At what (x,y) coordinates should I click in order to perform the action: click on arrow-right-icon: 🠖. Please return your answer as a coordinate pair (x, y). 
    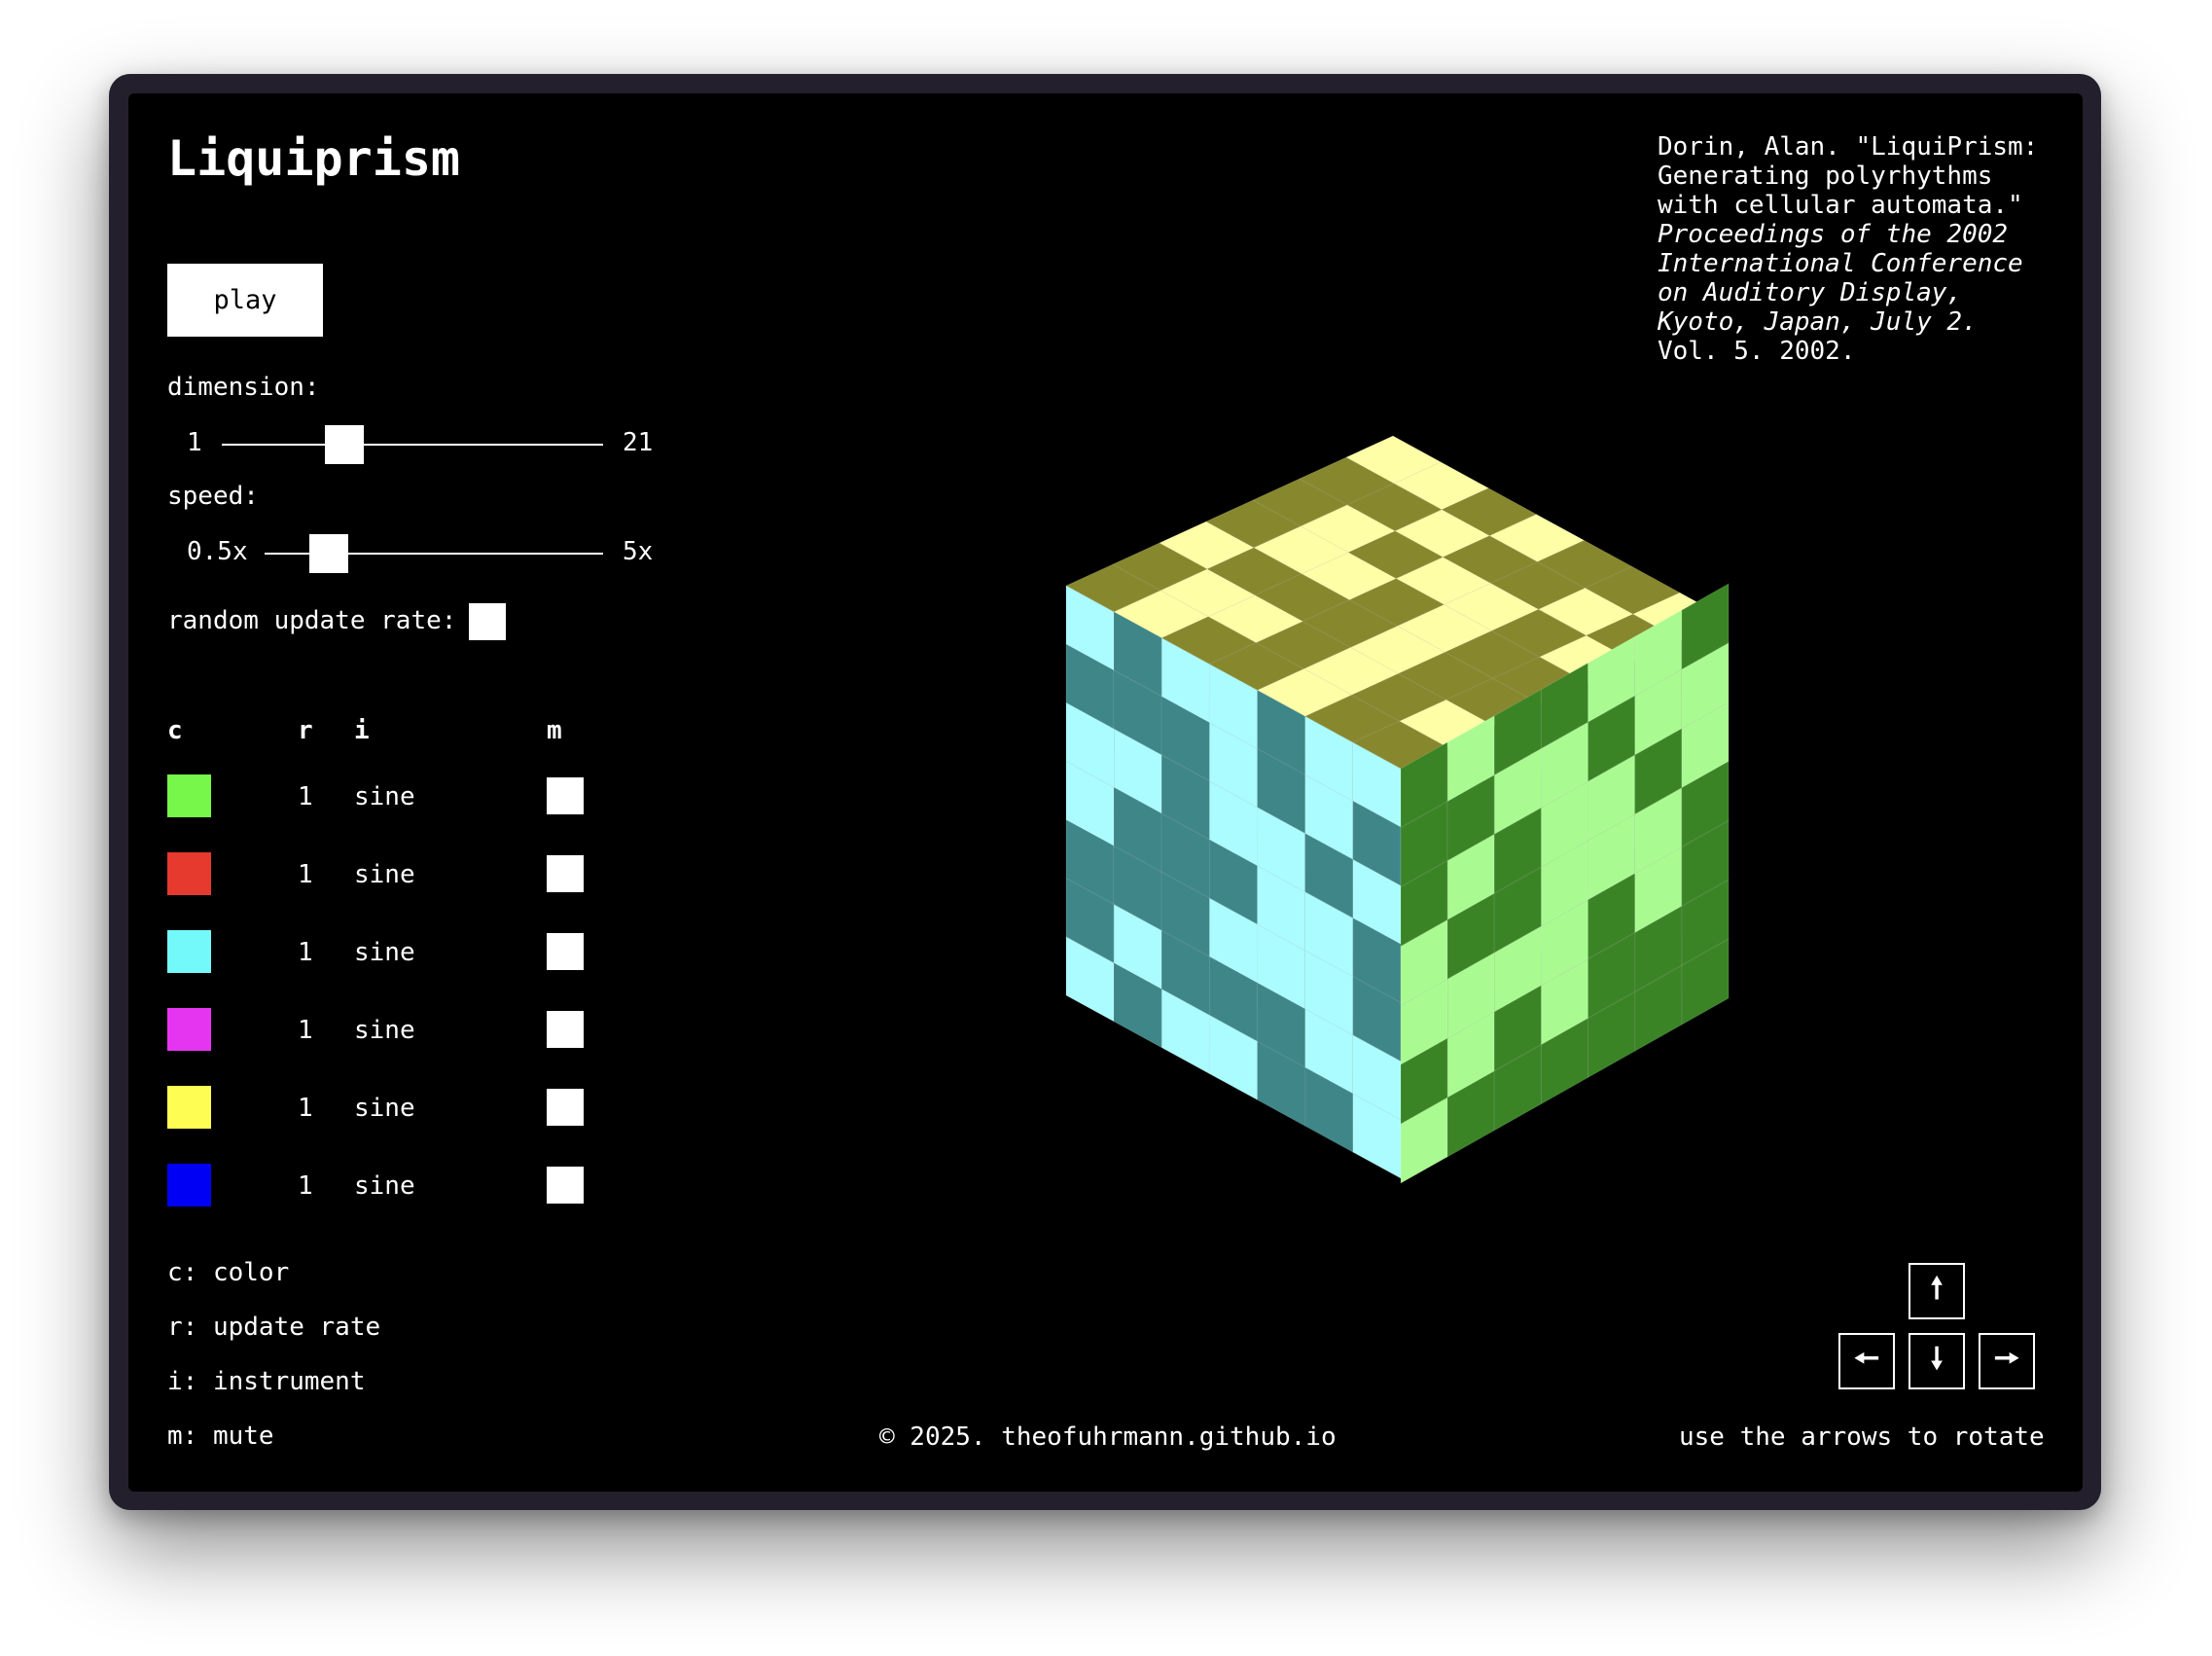
    Looking at the image, I should click on (2006, 1358).